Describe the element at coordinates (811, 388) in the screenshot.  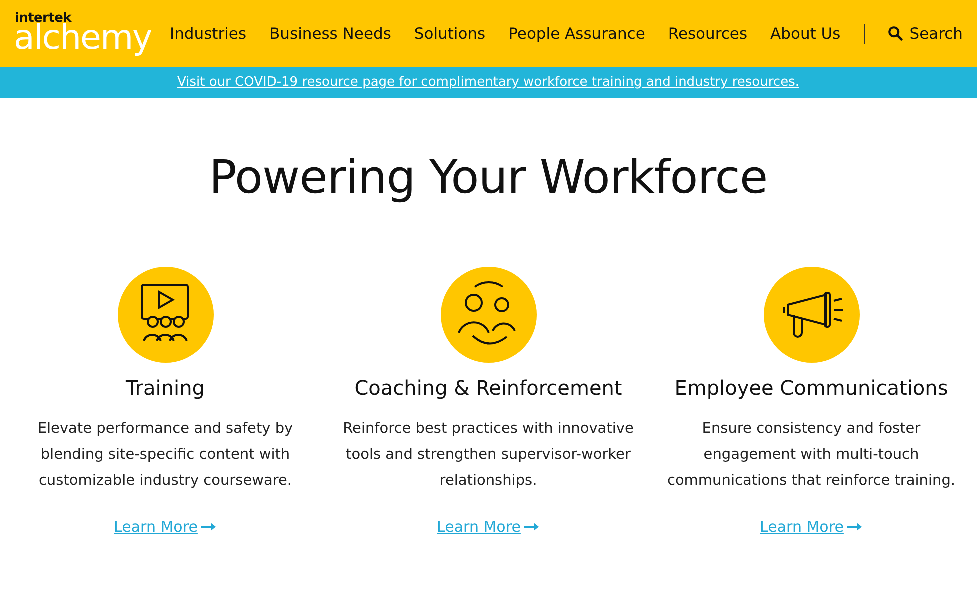
I see `card-title: Employee Communications` at that location.